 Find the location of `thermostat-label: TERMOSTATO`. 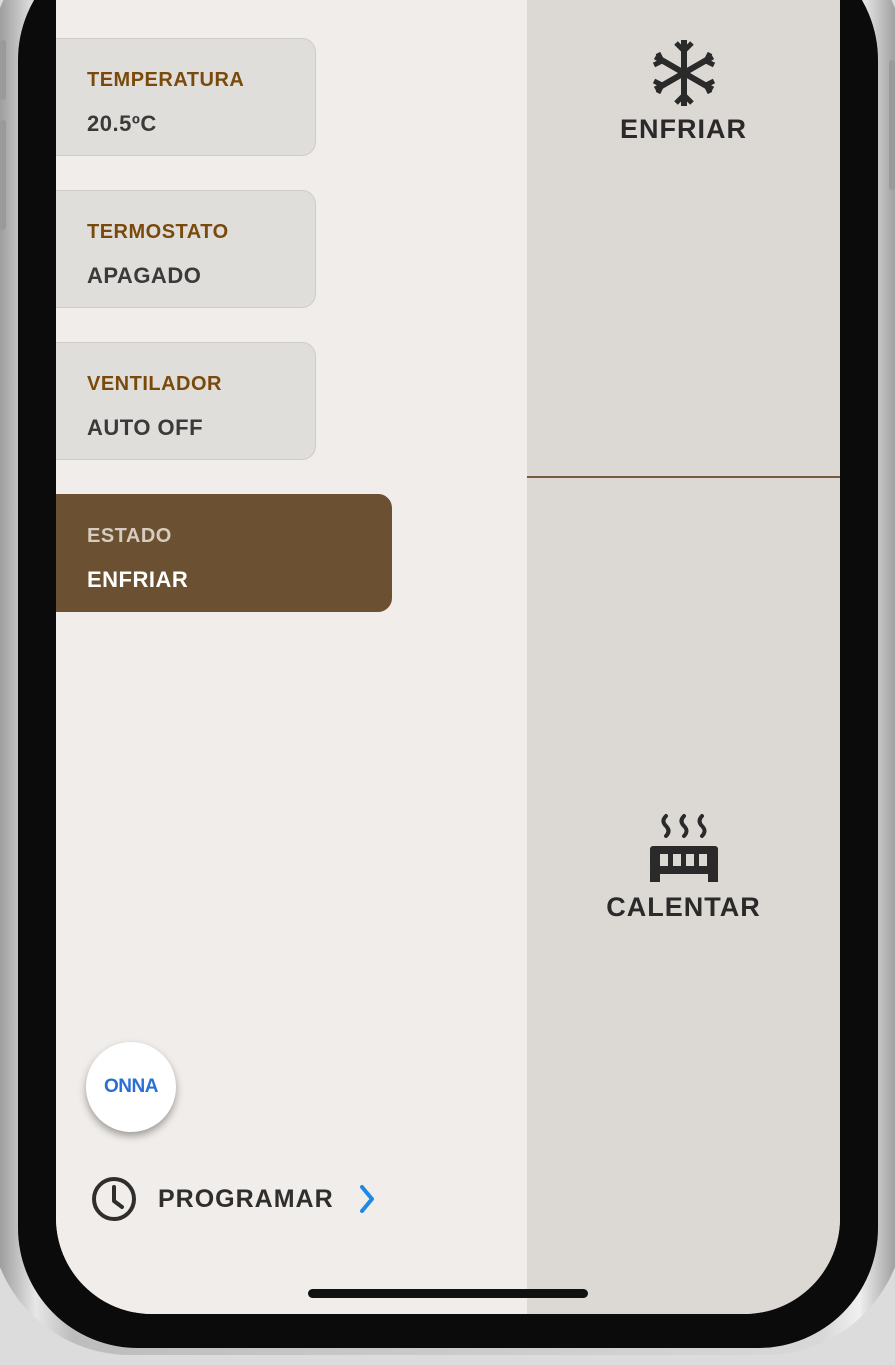

thermostat-label: TERMOSTATO is located at coordinates (158, 232).